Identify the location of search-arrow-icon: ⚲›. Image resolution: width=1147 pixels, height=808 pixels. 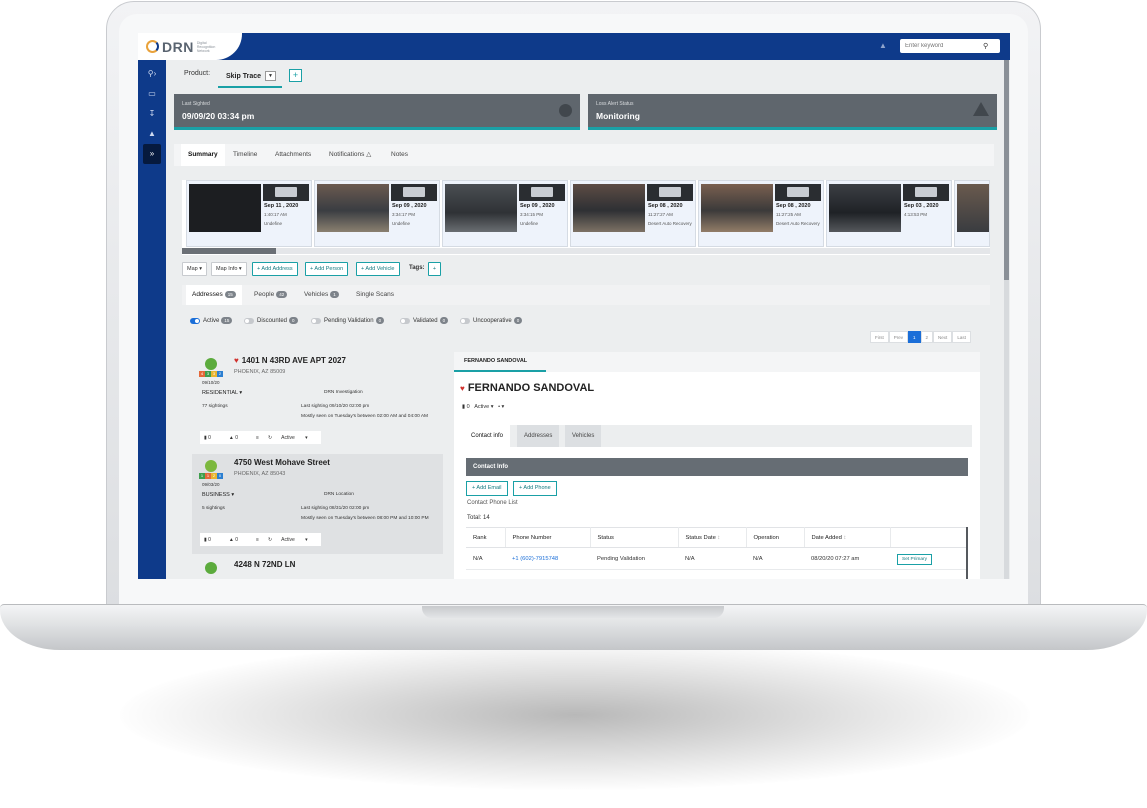
(152, 74).